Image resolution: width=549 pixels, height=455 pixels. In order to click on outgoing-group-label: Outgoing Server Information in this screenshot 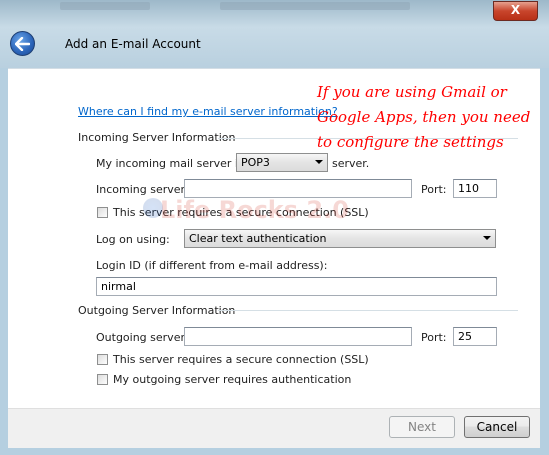, I will do `click(157, 310)`.